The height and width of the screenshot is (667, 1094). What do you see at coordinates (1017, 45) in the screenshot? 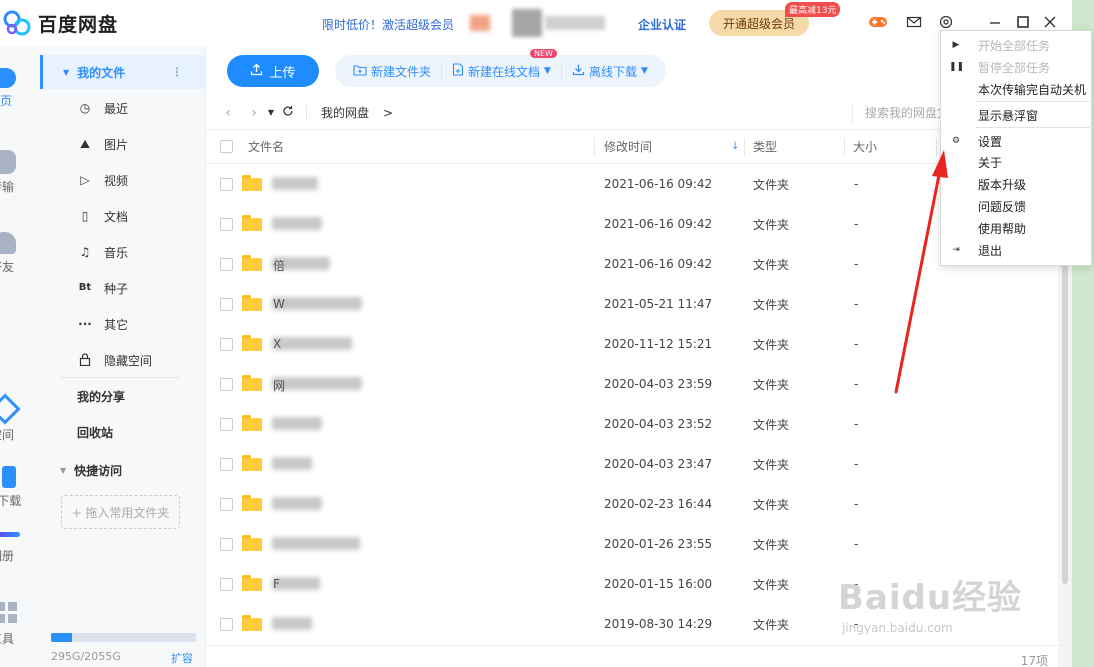
I see `menu-item: ▶ 开始全部任务` at bounding box center [1017, 45].